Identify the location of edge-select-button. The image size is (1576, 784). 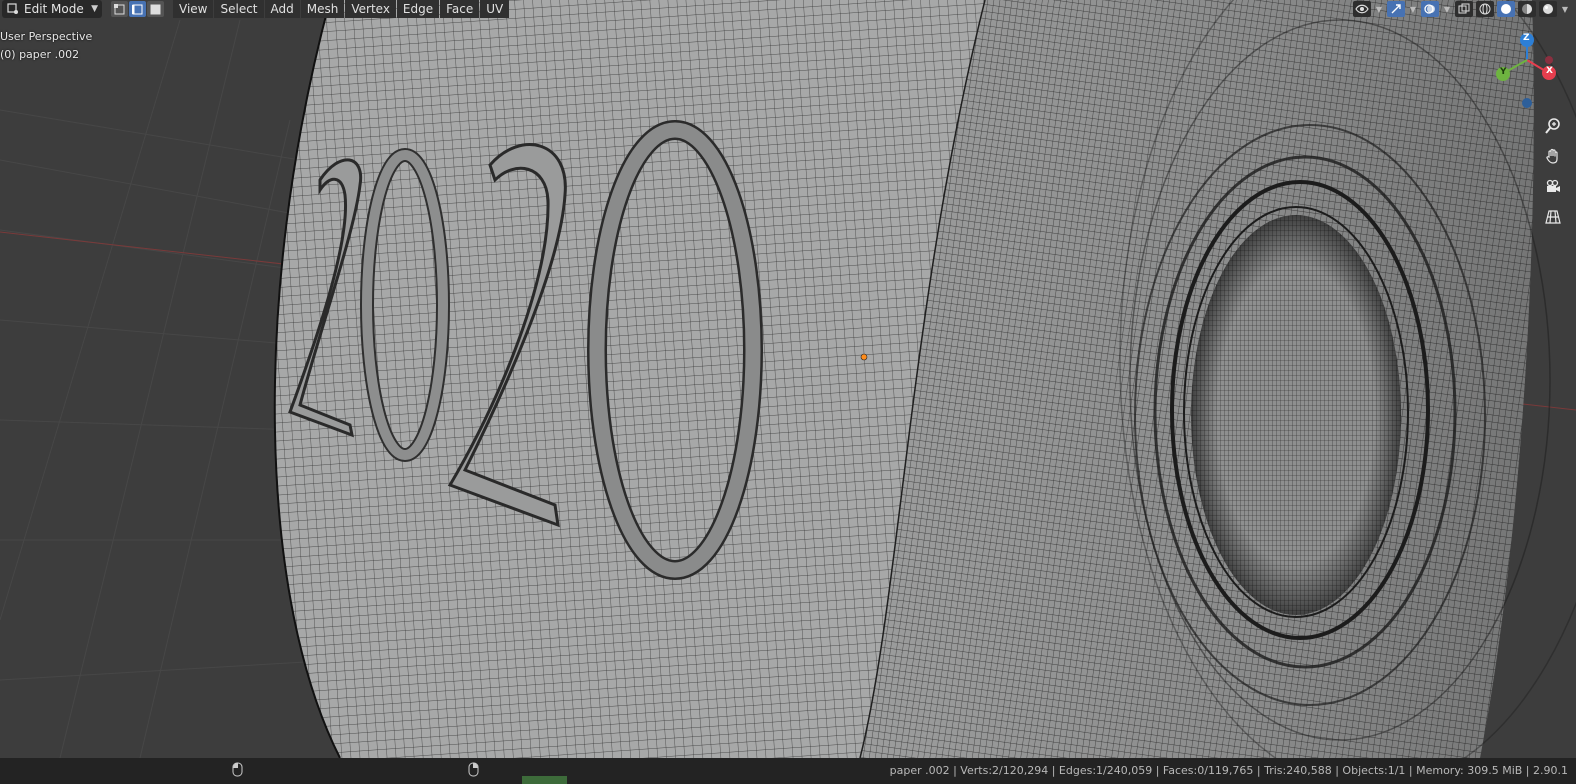
(137, 9).